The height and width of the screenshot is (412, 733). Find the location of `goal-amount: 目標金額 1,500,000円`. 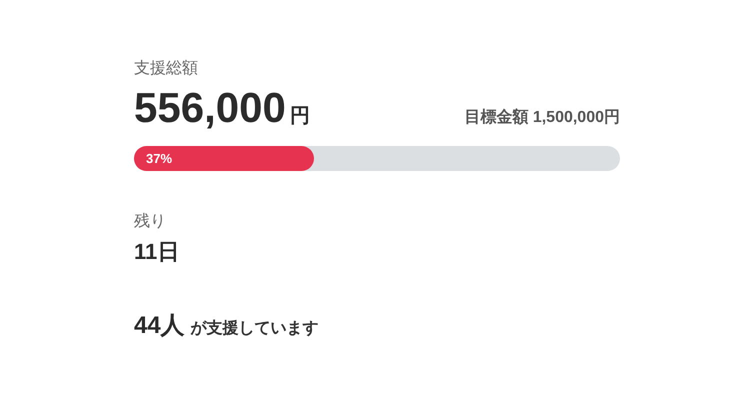

goal-amount: 目標金額 1,500,000円 is located at coordinates (542, 117).